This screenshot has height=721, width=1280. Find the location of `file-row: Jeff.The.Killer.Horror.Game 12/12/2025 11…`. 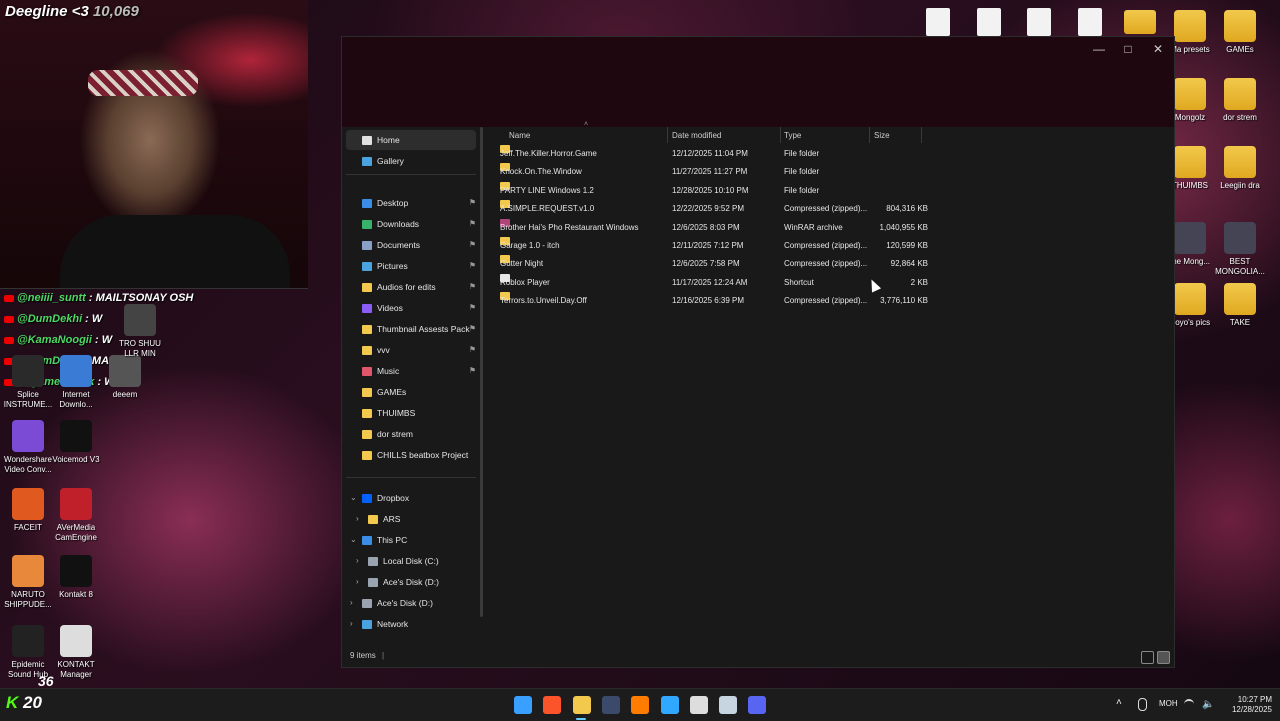

file-row: Jeff.The.Killer.Horror.Game 12/12/2025 11… is located at coordinates (713, 154).